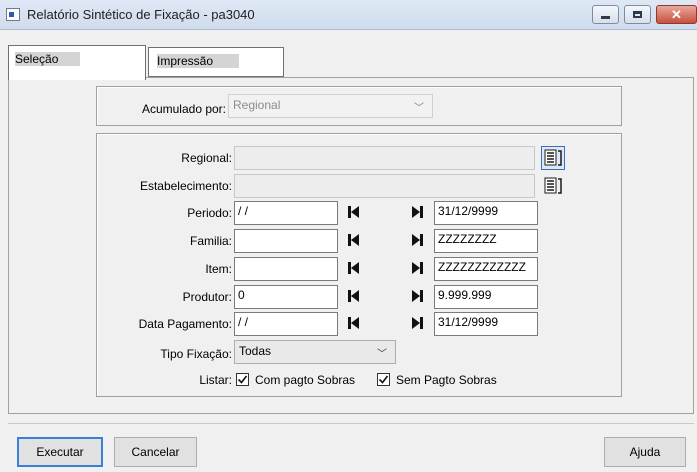  I want to click on item-from-input, so click(286, 269).